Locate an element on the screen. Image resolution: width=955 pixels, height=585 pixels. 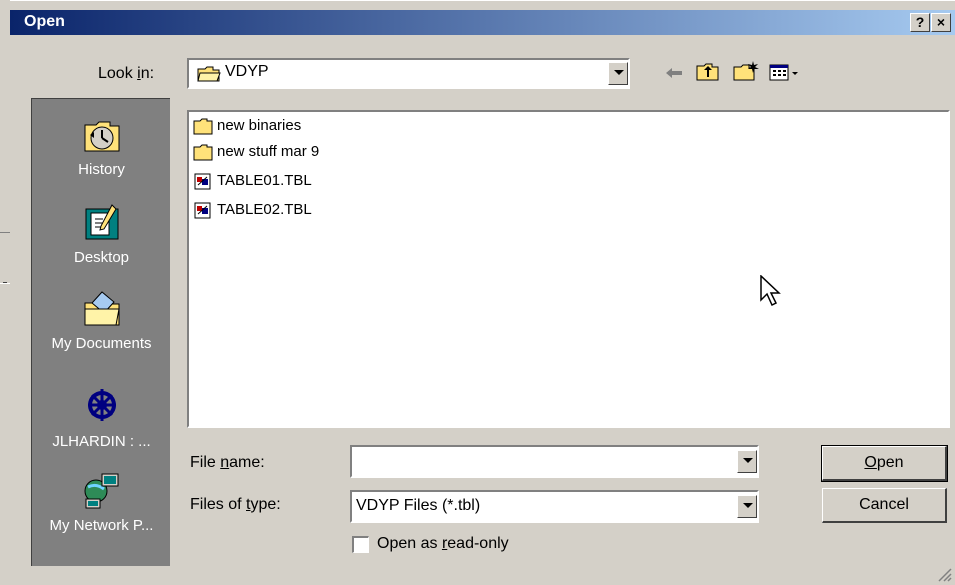
look-in-value: VDYP is located at coordinates (247, 71).